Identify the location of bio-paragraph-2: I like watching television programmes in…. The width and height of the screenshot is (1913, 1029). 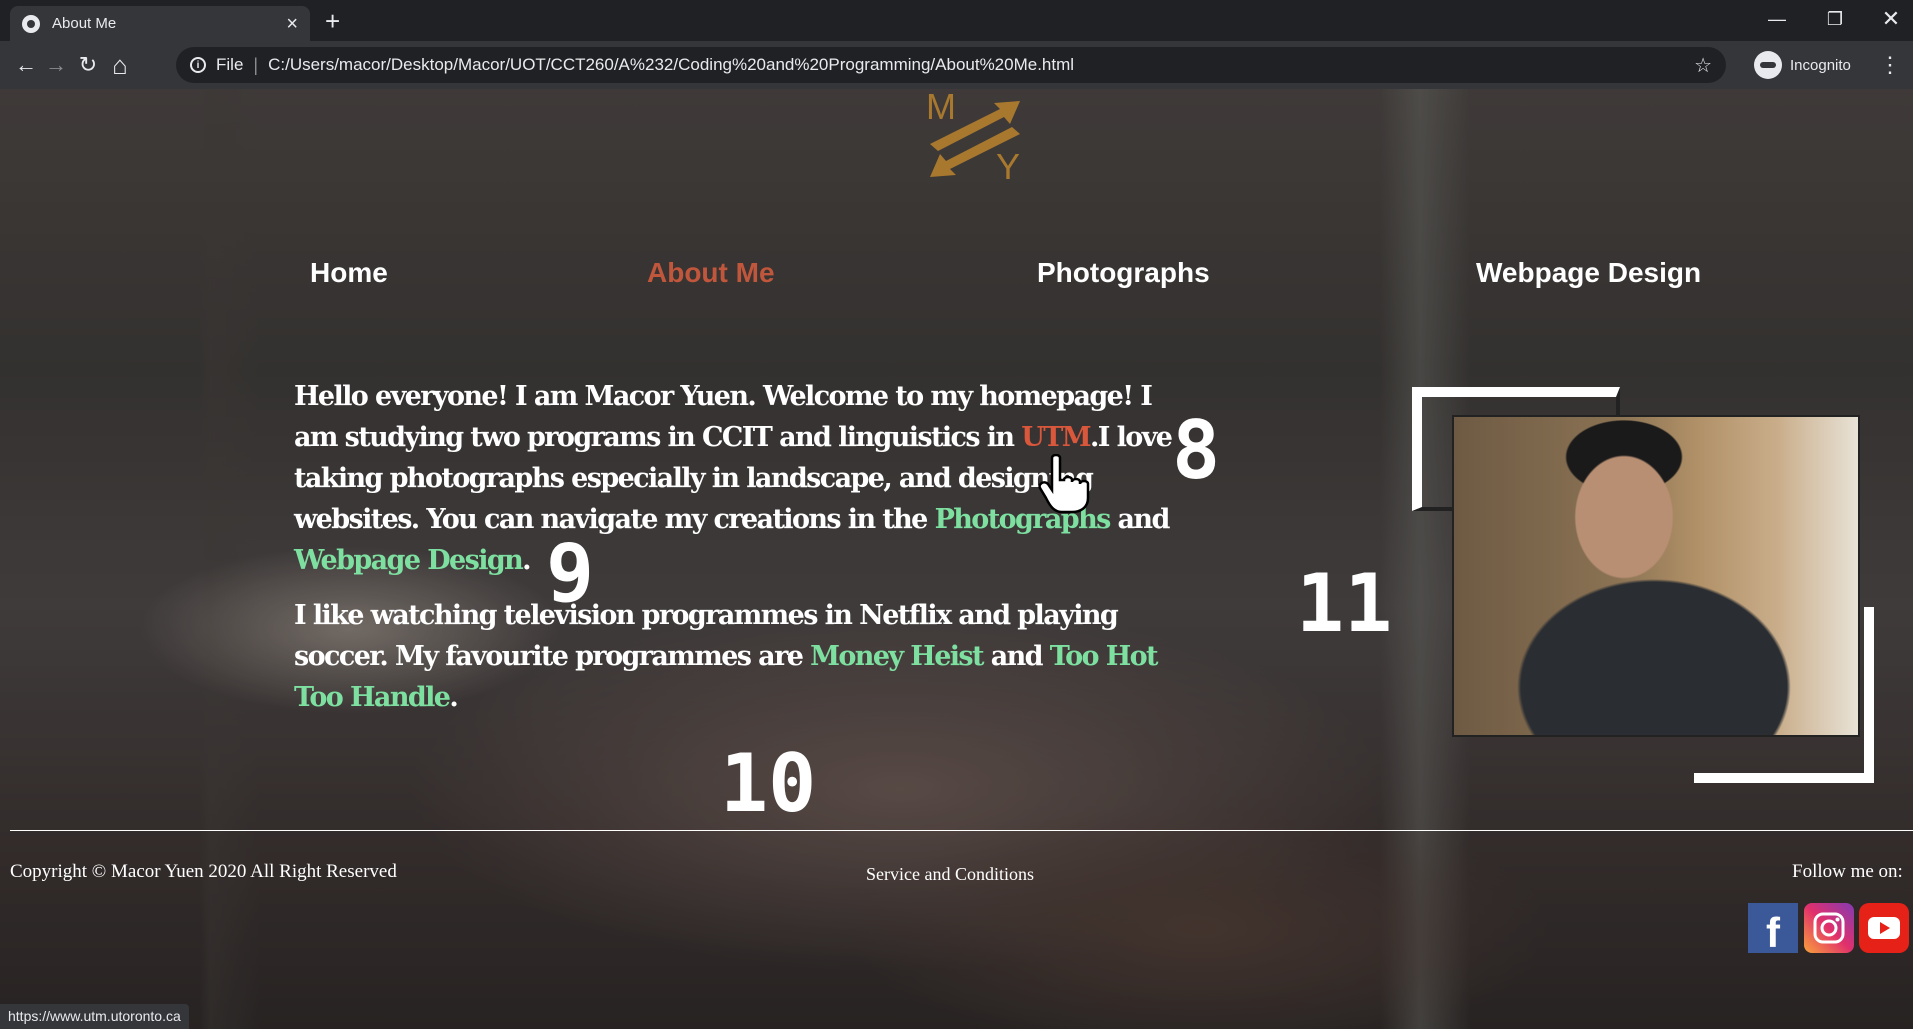
(726, 656).